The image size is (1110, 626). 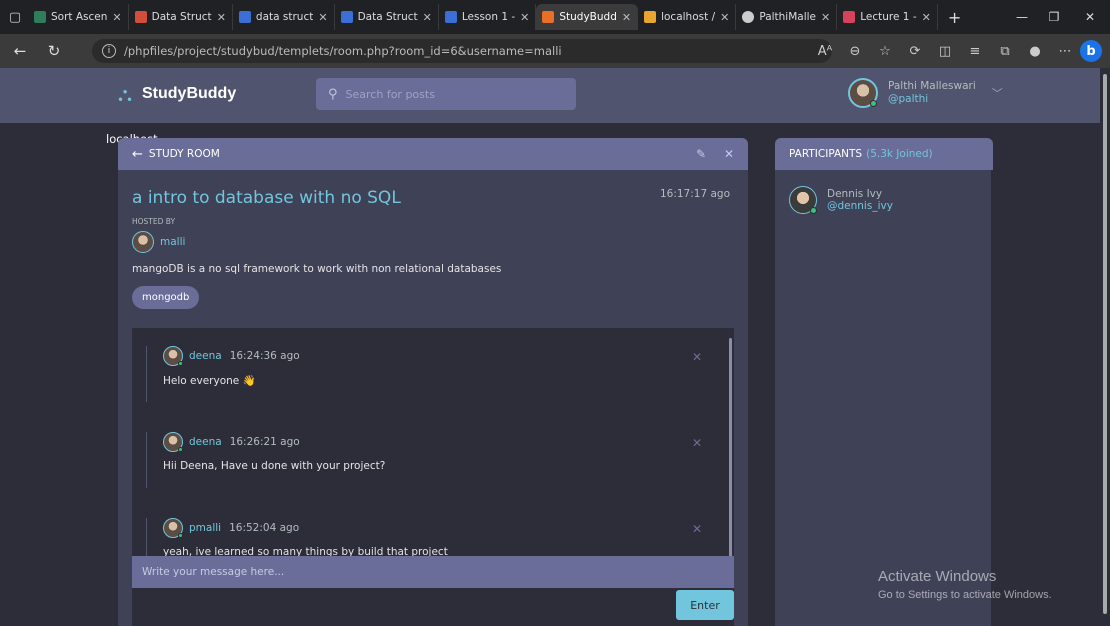 I want to click on user-handle: @palthi, so click(x=908, y=99).